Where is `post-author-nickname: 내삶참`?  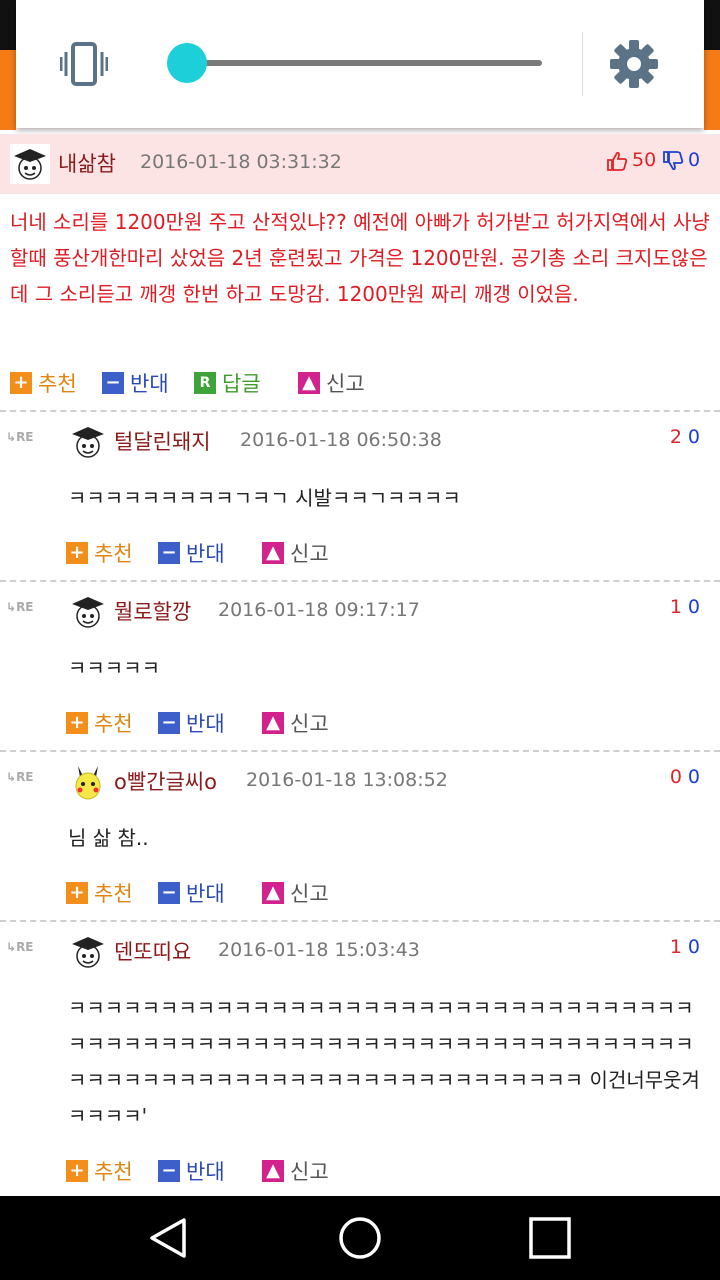
post-author-nickname: 내삶참 is located at coordinates (87, 163).